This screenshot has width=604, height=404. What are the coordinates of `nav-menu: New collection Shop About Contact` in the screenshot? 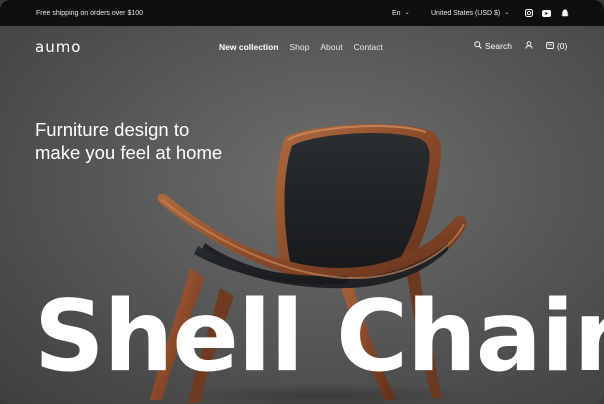 It's located at (301, 47).